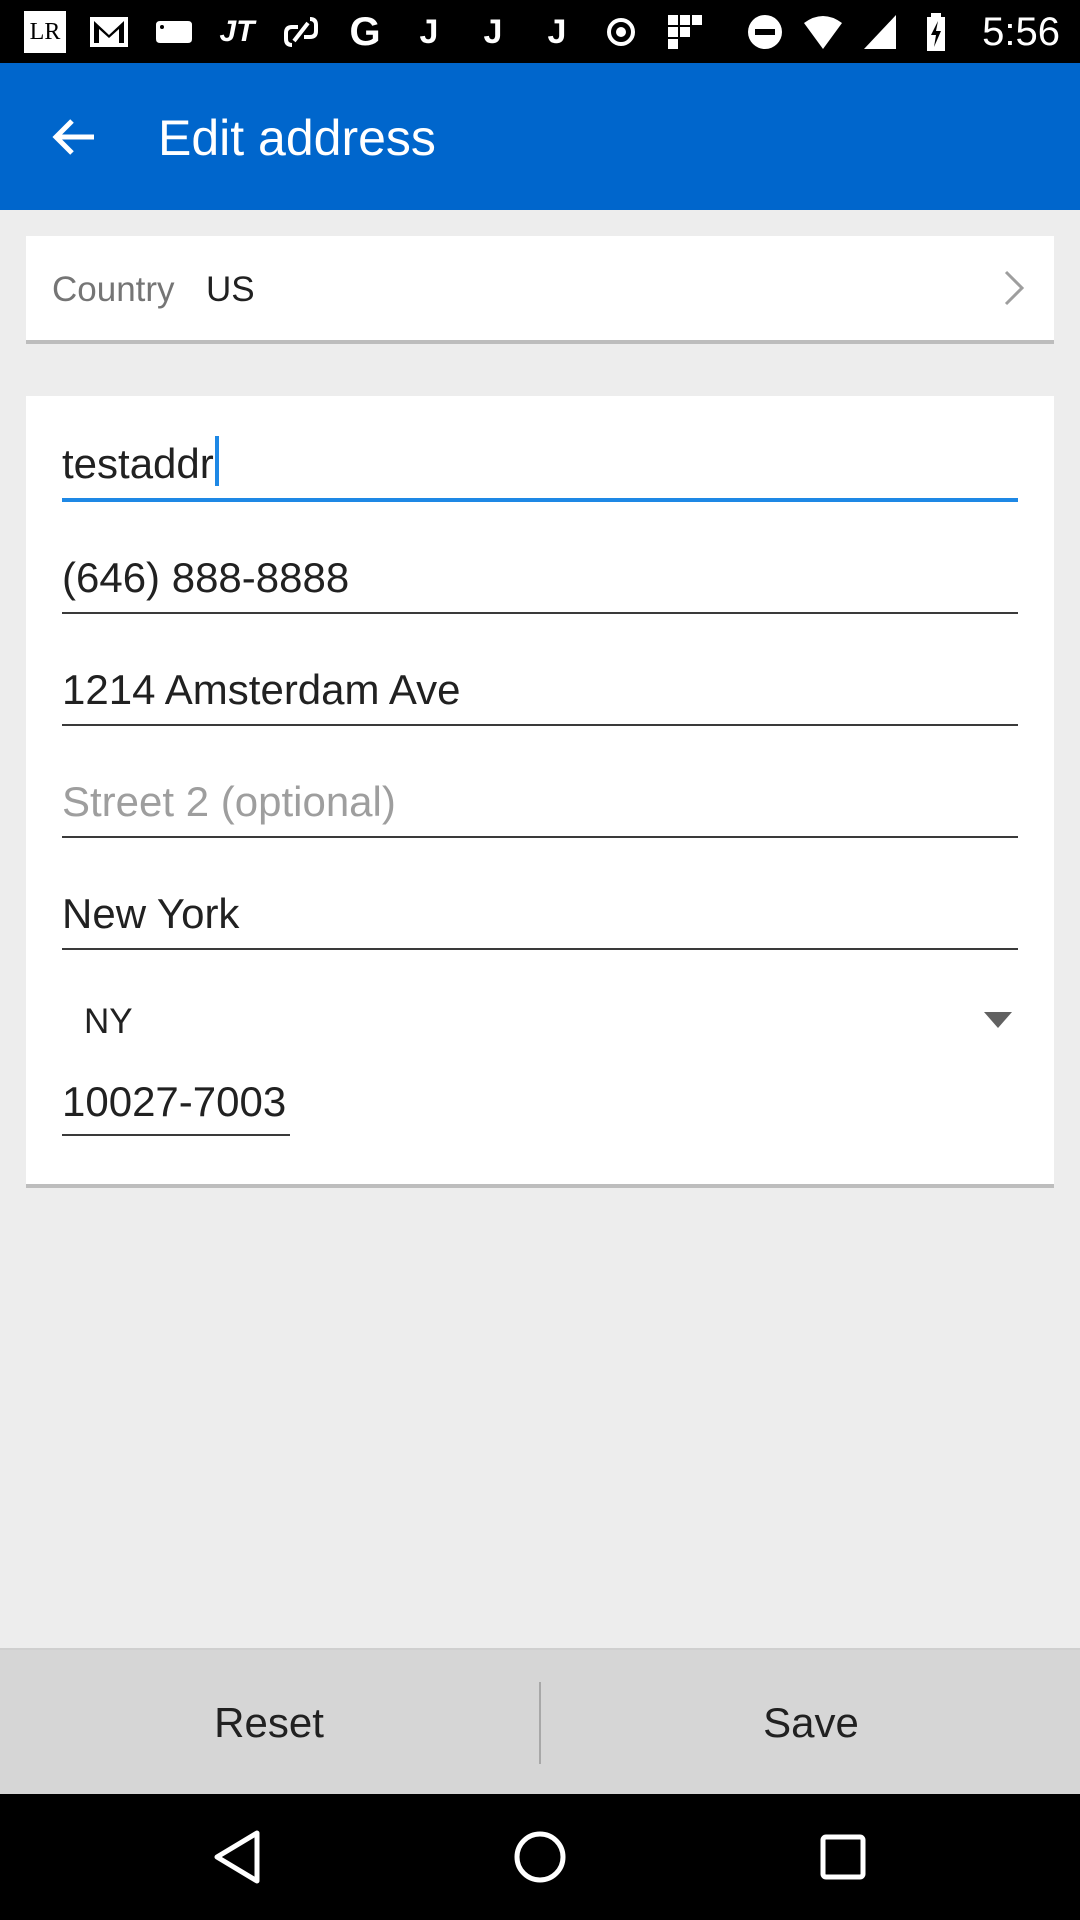  Describe the element at coordinates (621, 32) in the screenshot. I see `circle-dot-icon` at that location.